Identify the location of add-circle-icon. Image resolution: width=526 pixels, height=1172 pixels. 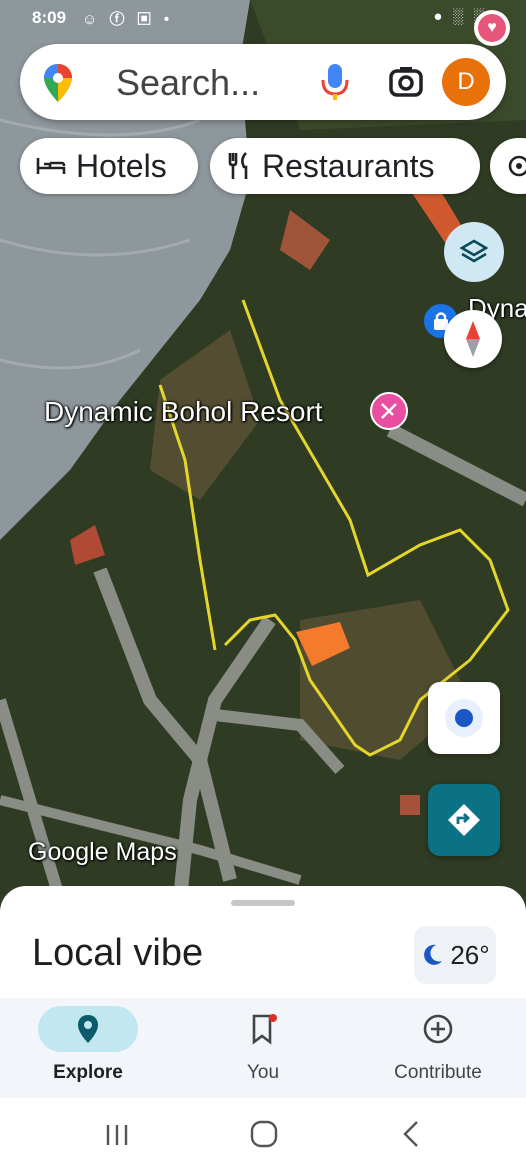
(438, 1029).